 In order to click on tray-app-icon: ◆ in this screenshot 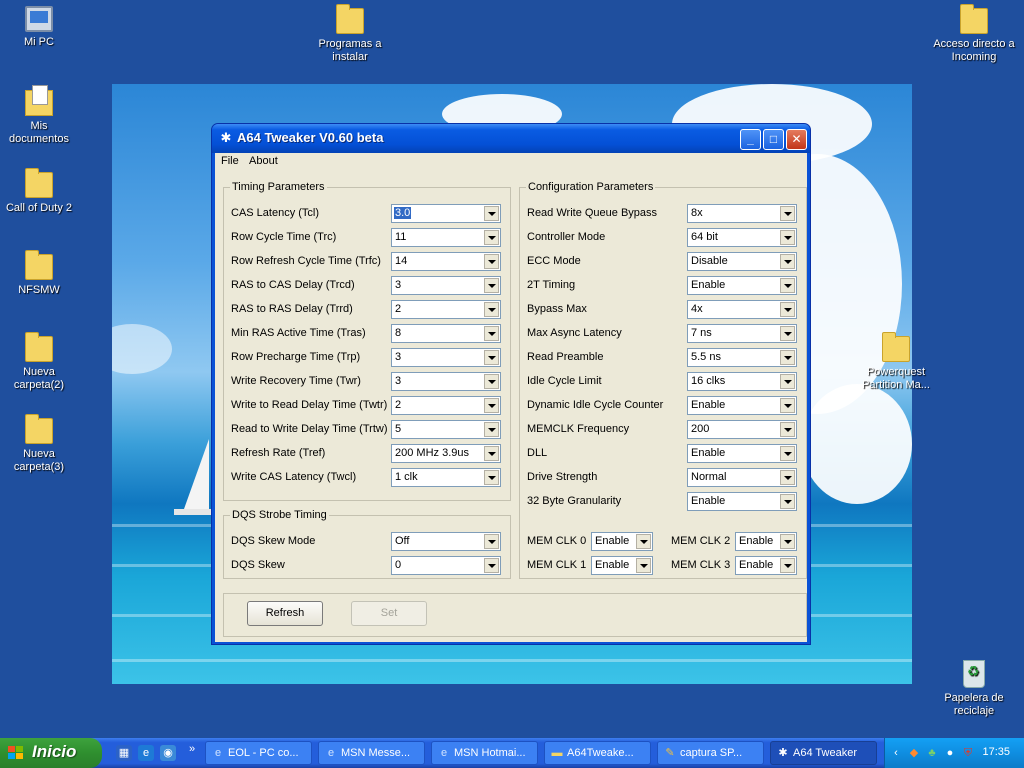, I will do `click(914, 753)`.